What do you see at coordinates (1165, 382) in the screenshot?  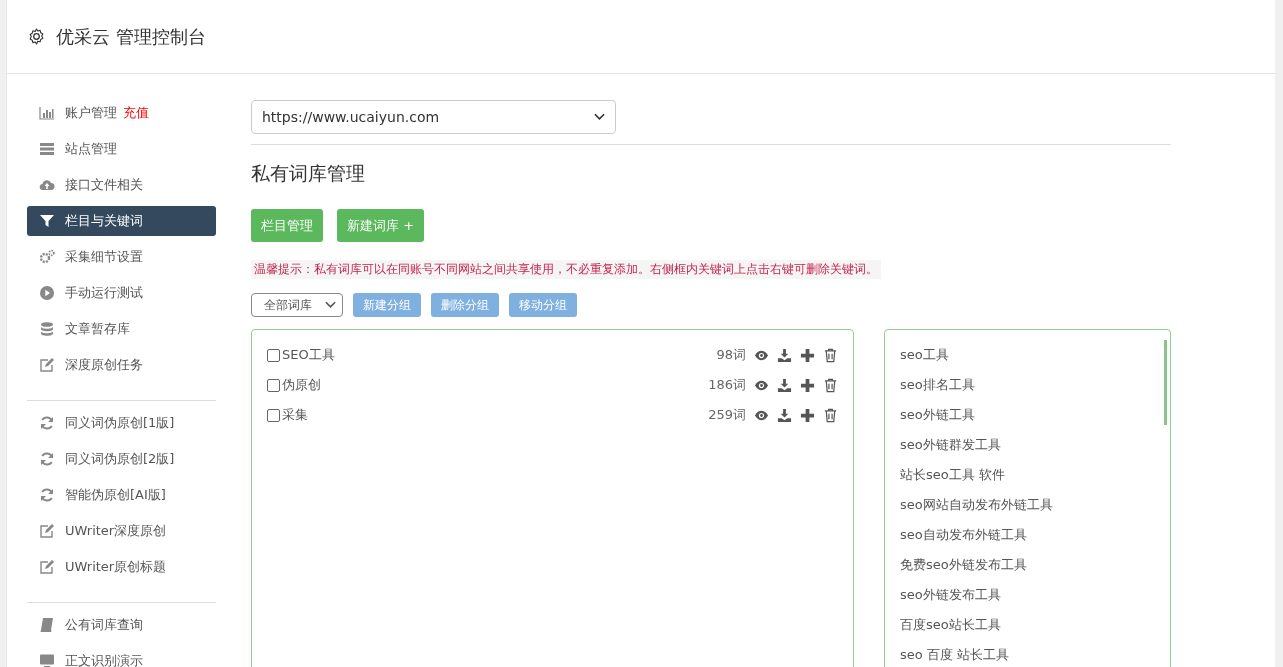 I see `scrollbar` at bounding box center [1165, 382].